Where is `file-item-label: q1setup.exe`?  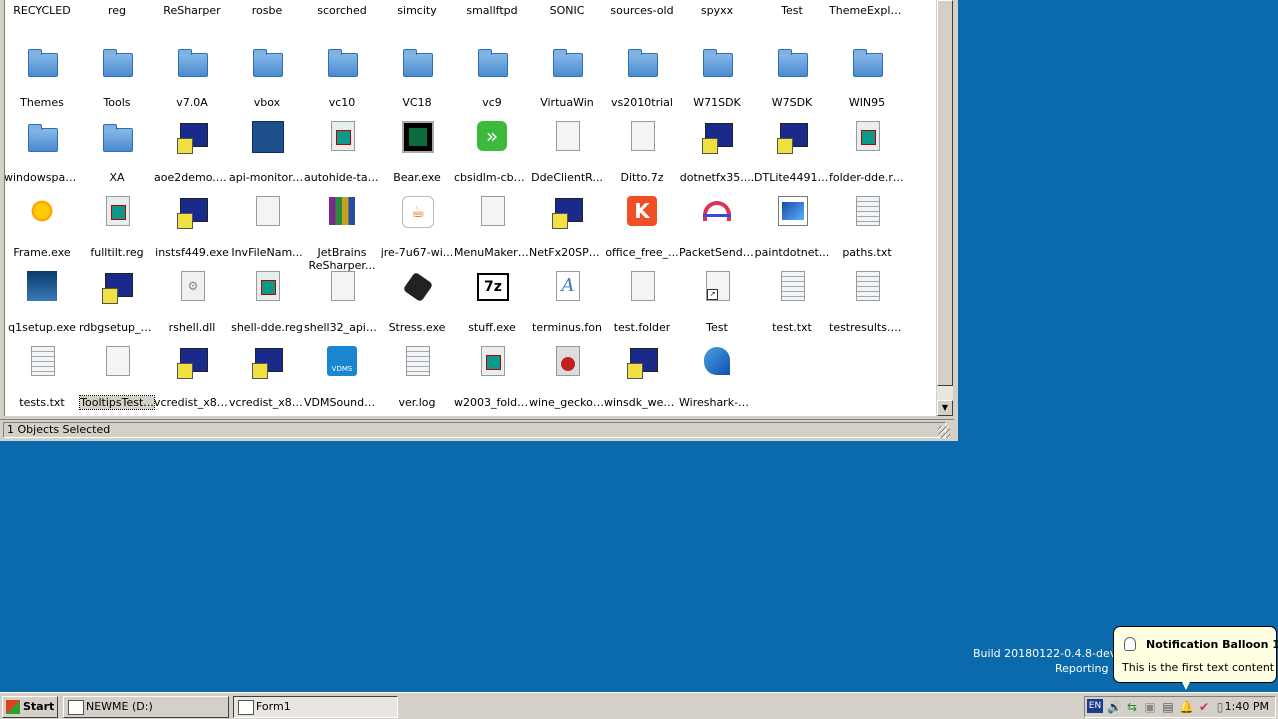
file-item-label: q1setup.exe is located at coordinates (42, 327).